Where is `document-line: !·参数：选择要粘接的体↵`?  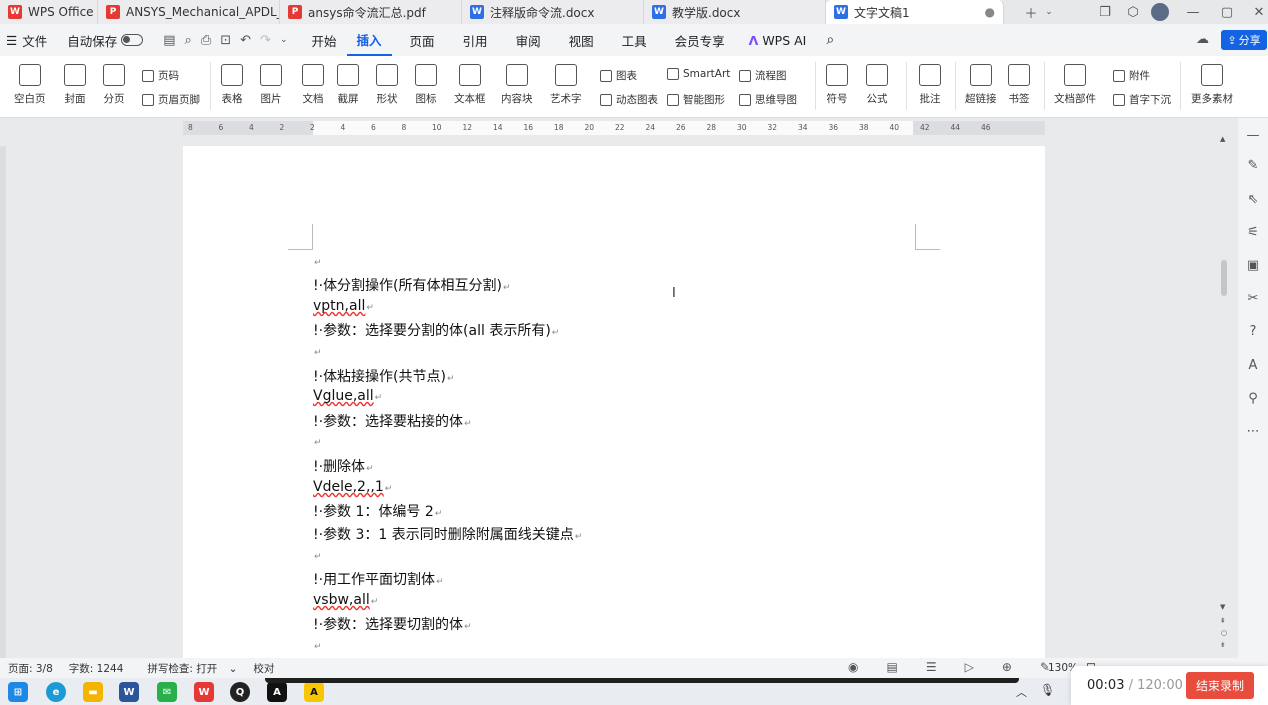
document-line: !·参数：选择要粘接的体↵ is located at coordinates (392, 421).